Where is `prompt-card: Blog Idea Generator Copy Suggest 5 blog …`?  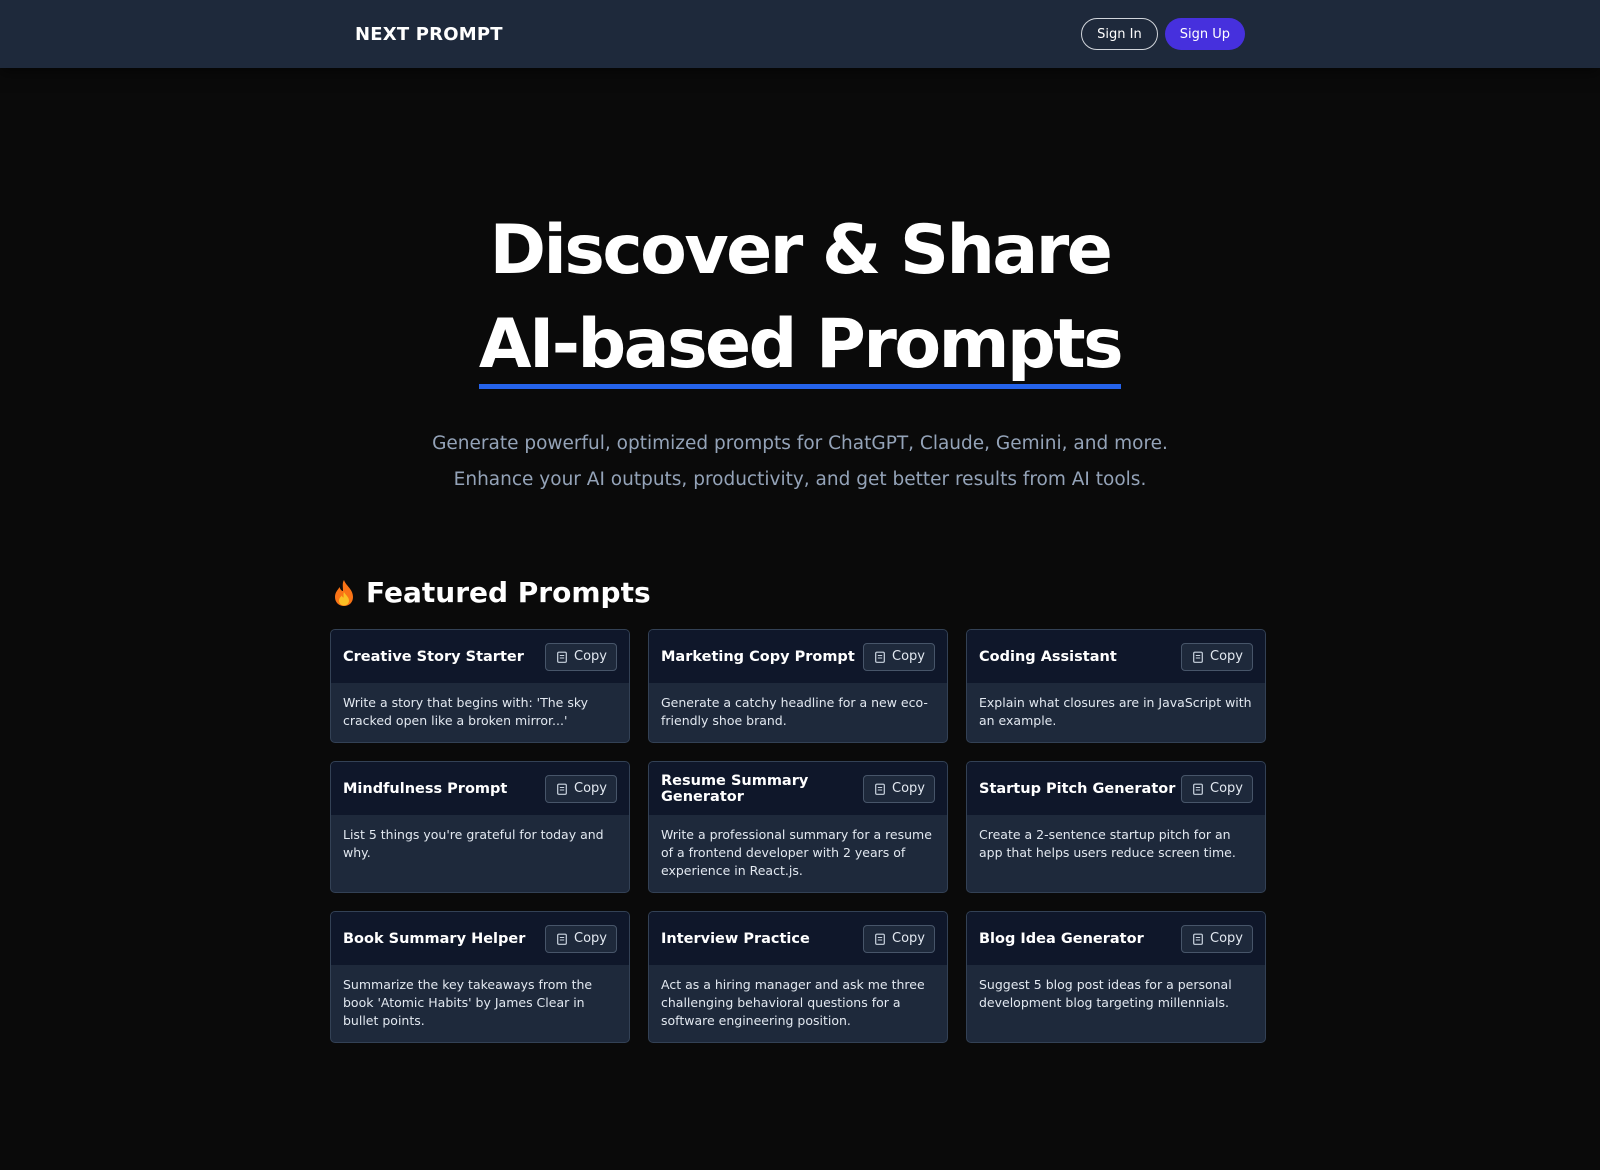
prompt-card: Blog Idea Generator Copy Suggest 5 blog … is located at coordinates (1116, 977).